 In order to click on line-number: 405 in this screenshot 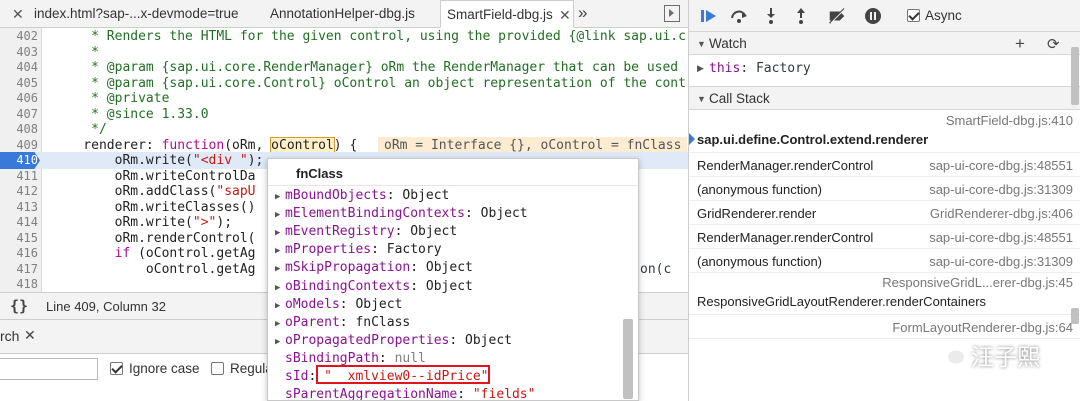, I will do `click(19, 83)`.